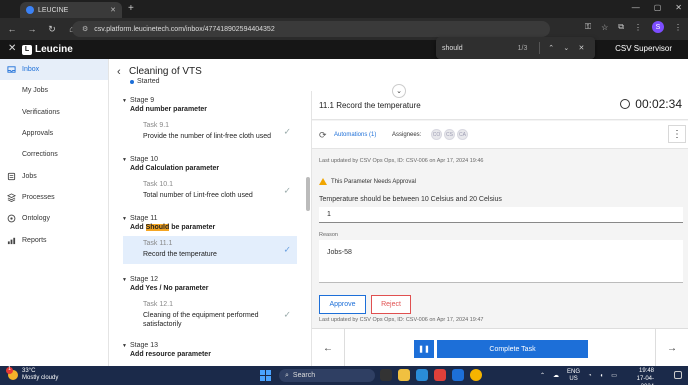  Describe the element at coordinates (131, 8) in the screenshot. I see `new-tab-icon: +` at that location.